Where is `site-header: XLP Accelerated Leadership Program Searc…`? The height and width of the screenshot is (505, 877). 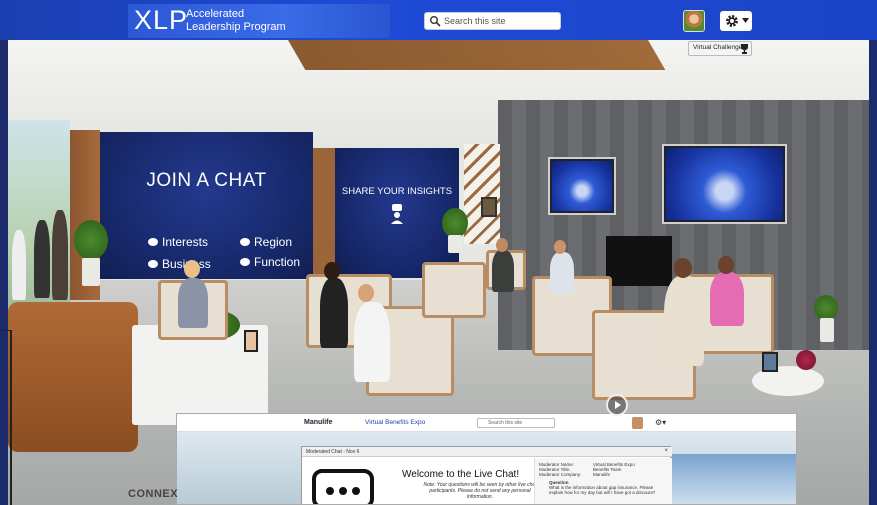 site-header: XLP Accelerated Leadership Program Searc… is located at coordinates (438, 20).